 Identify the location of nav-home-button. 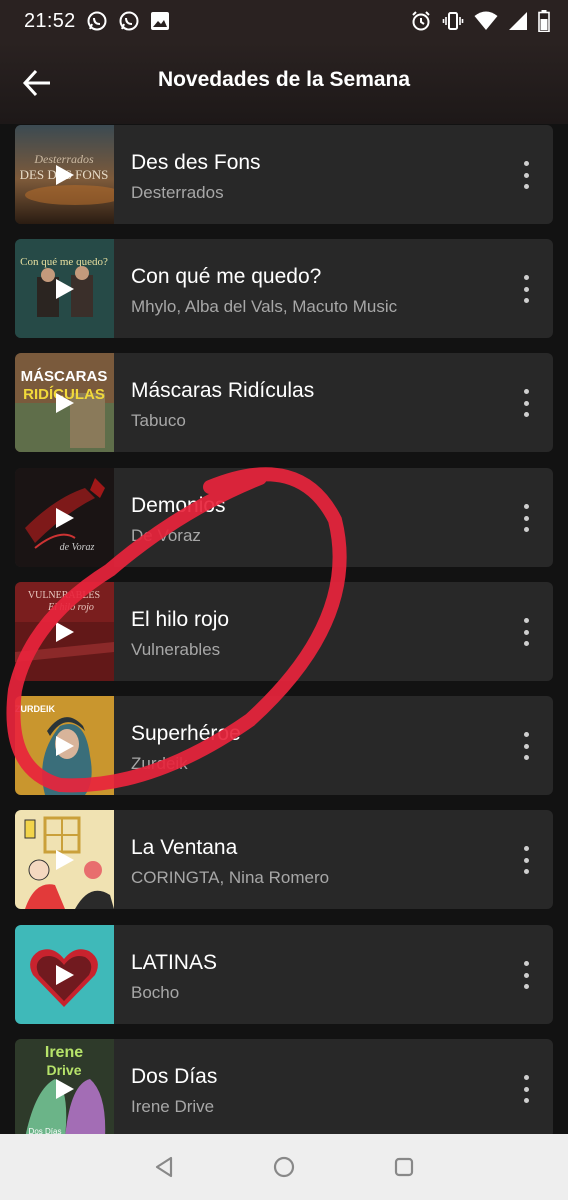
(284, 1167).